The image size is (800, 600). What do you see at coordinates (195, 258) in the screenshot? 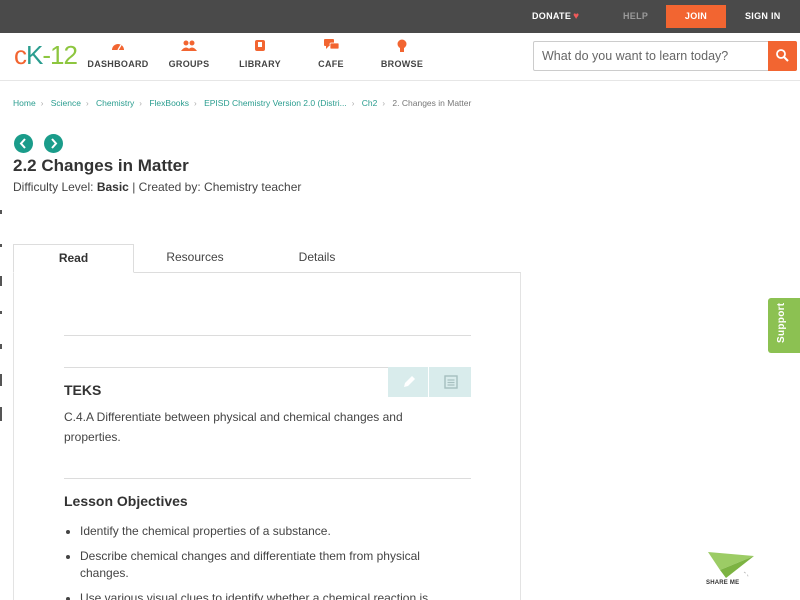
I see `tab-resources: Resources` at bounding box center [195, 258].